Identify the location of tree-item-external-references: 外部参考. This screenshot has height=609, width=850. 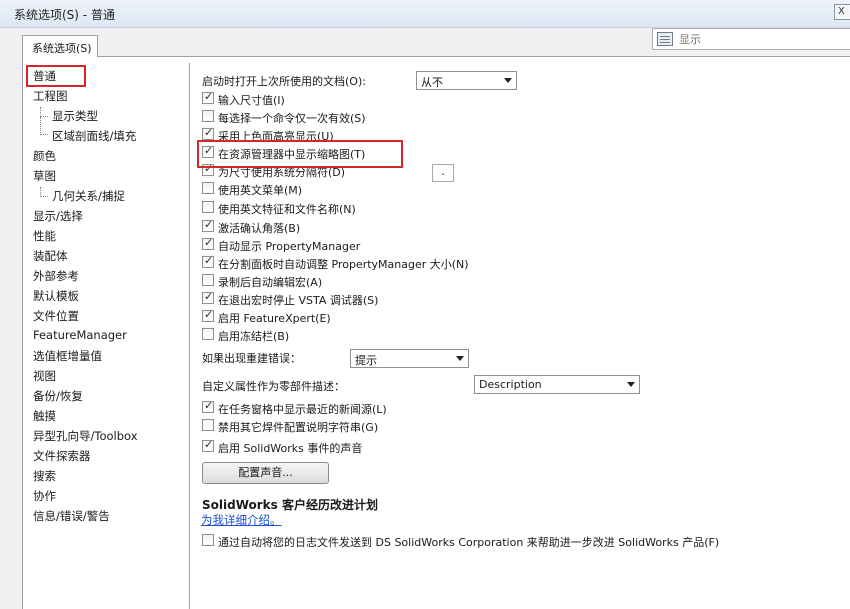
(56, 276).